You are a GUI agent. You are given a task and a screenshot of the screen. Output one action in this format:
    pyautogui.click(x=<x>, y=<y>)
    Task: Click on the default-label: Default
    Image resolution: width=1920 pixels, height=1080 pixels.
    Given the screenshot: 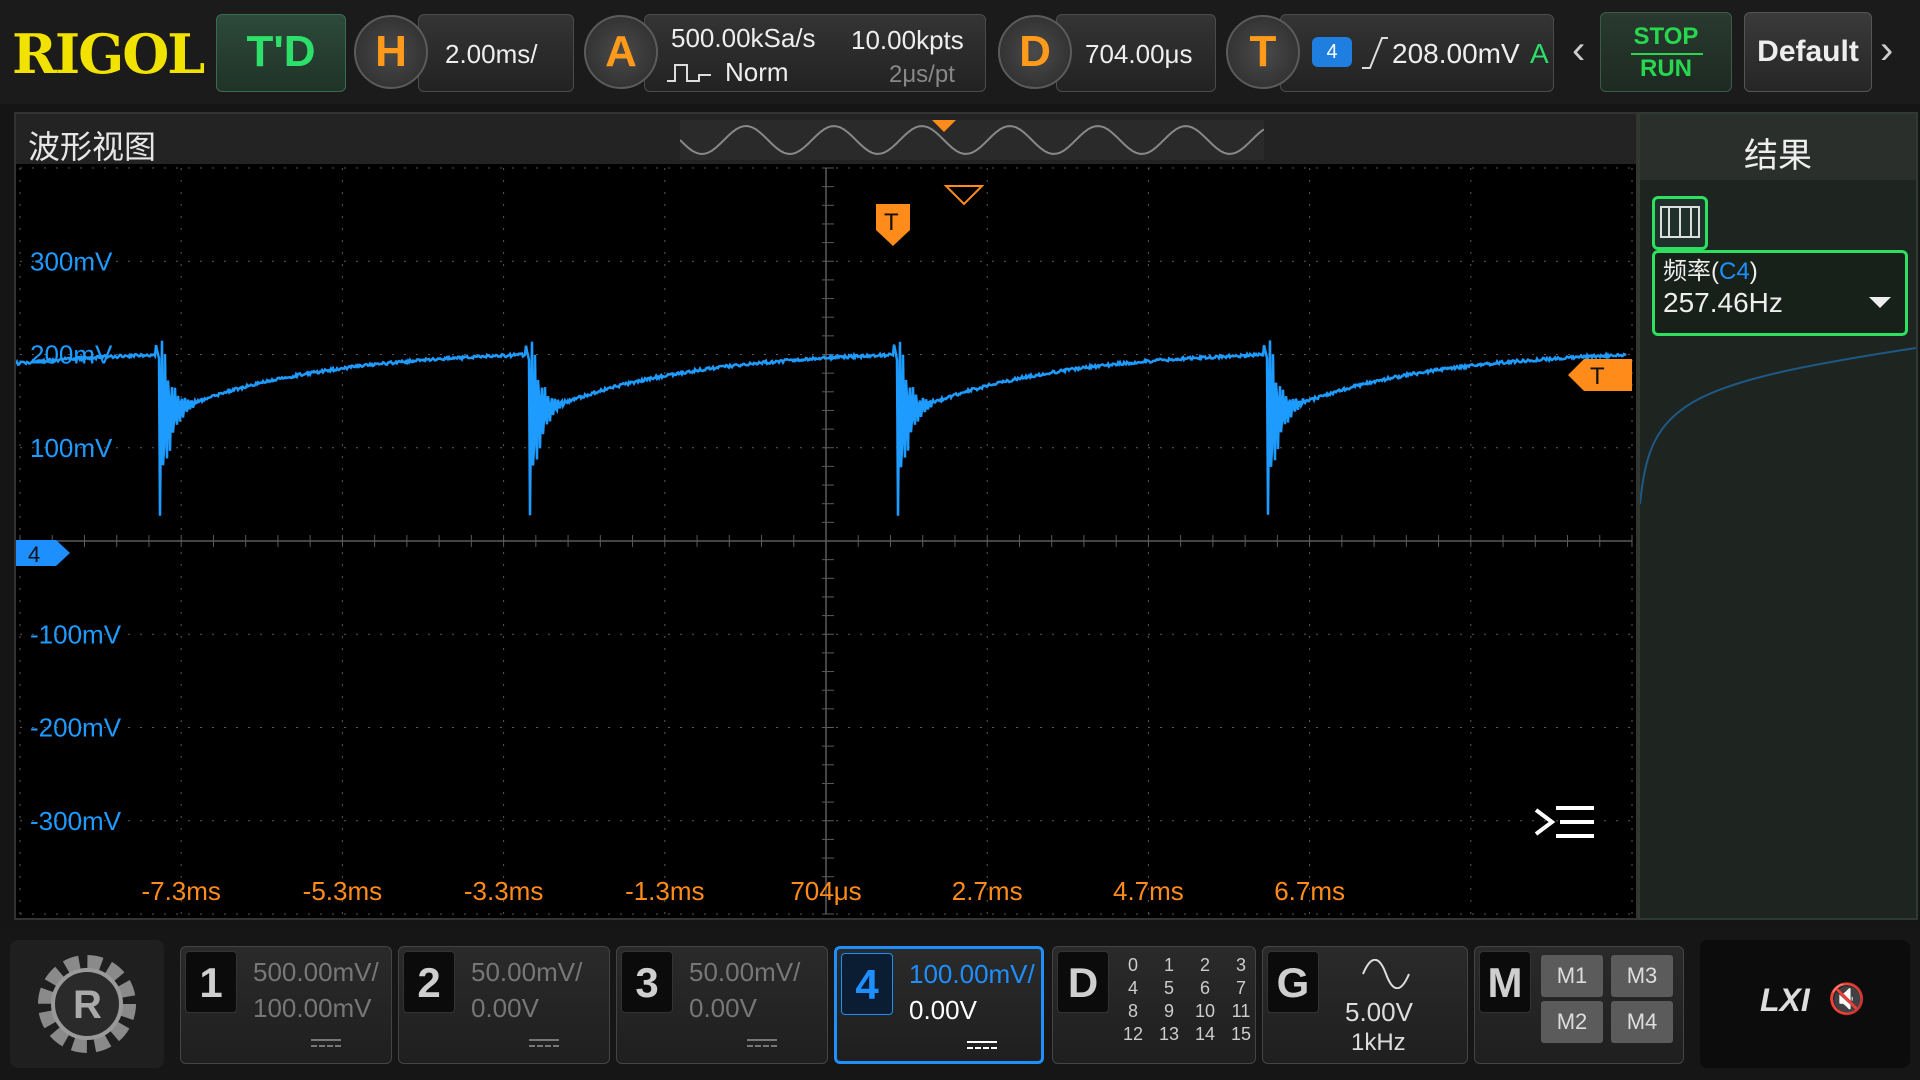 What is the action you would take?
    pyautogui.click(x=1808, y=52)
    